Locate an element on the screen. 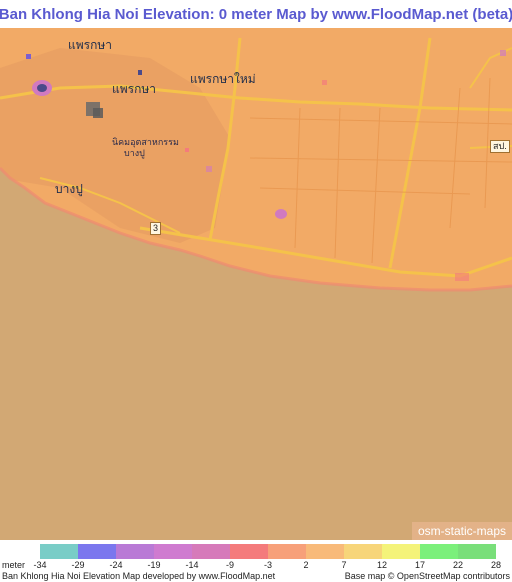  legend-tick-label: -29 is located at coordinates (78, 565).